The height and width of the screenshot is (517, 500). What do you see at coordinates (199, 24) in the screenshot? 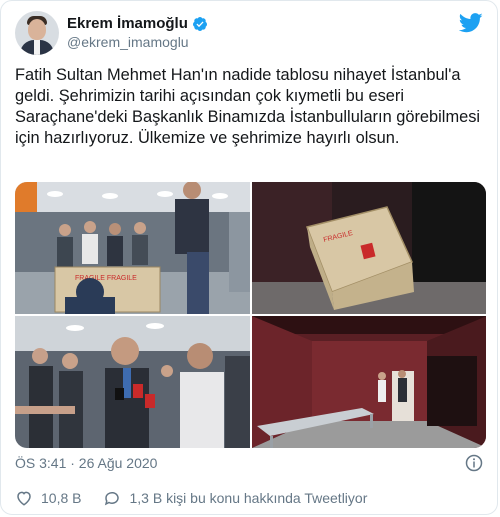
I see `verified-badge-icon` at bounding box center [199, 24].